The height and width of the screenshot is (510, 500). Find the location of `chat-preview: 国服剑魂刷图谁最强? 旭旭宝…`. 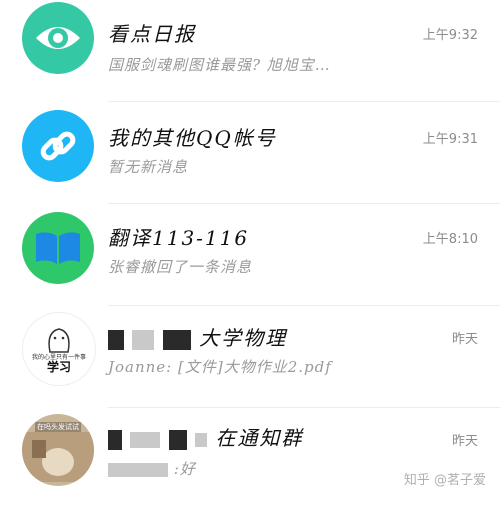

chat-preview: 国服剑魂刷图谁最强? 旭旭宝… is located at coordinates (219, 65).